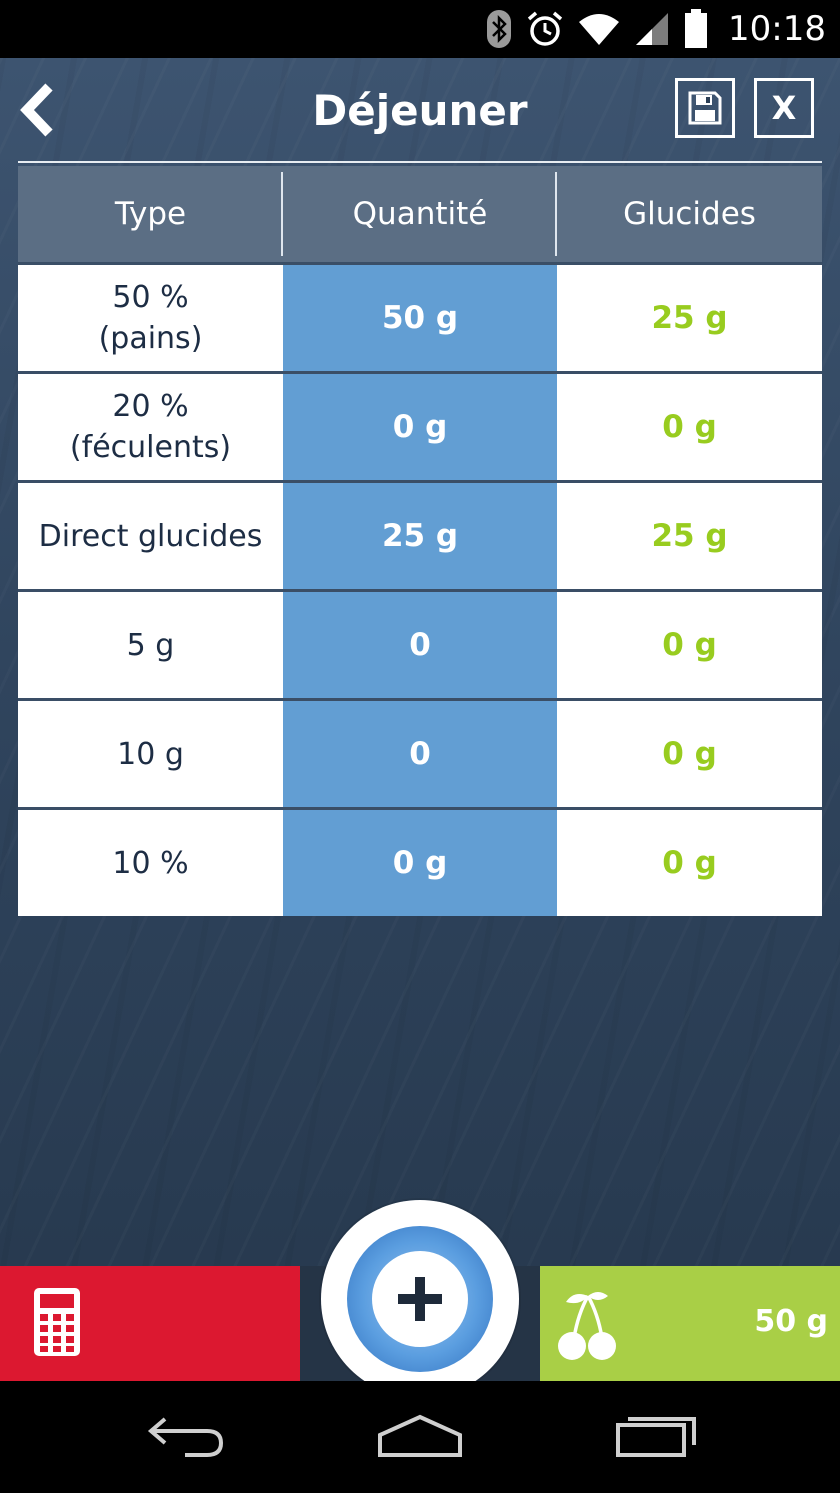 This screenshot has height=1493, width=840. I want to click on type-cell: 50 % (pains), so click(150, 318).